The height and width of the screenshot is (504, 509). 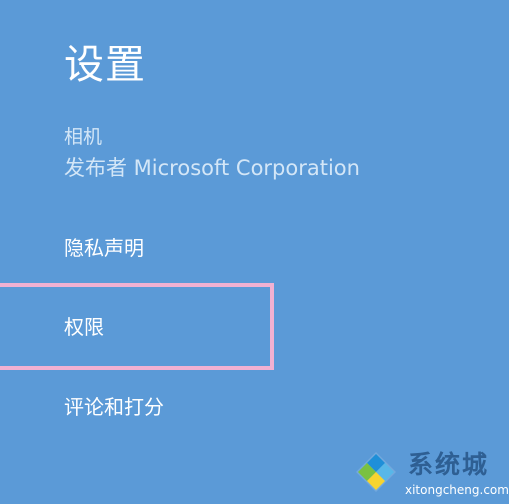 What do you see at coordinates (104, 248) in the screenshot?
I see `privacy-statement-link: 隐私声明` at bounding box center [104, 248].